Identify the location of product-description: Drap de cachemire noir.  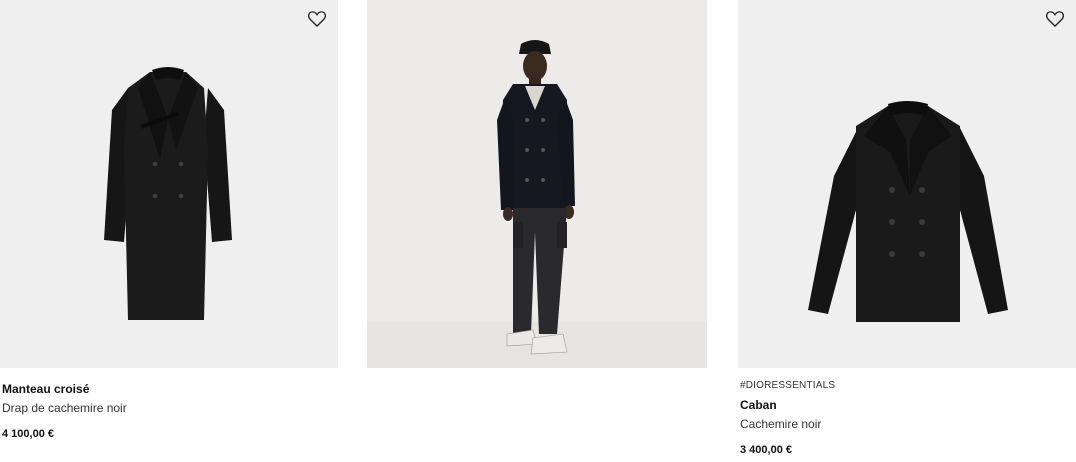
(64, 408).